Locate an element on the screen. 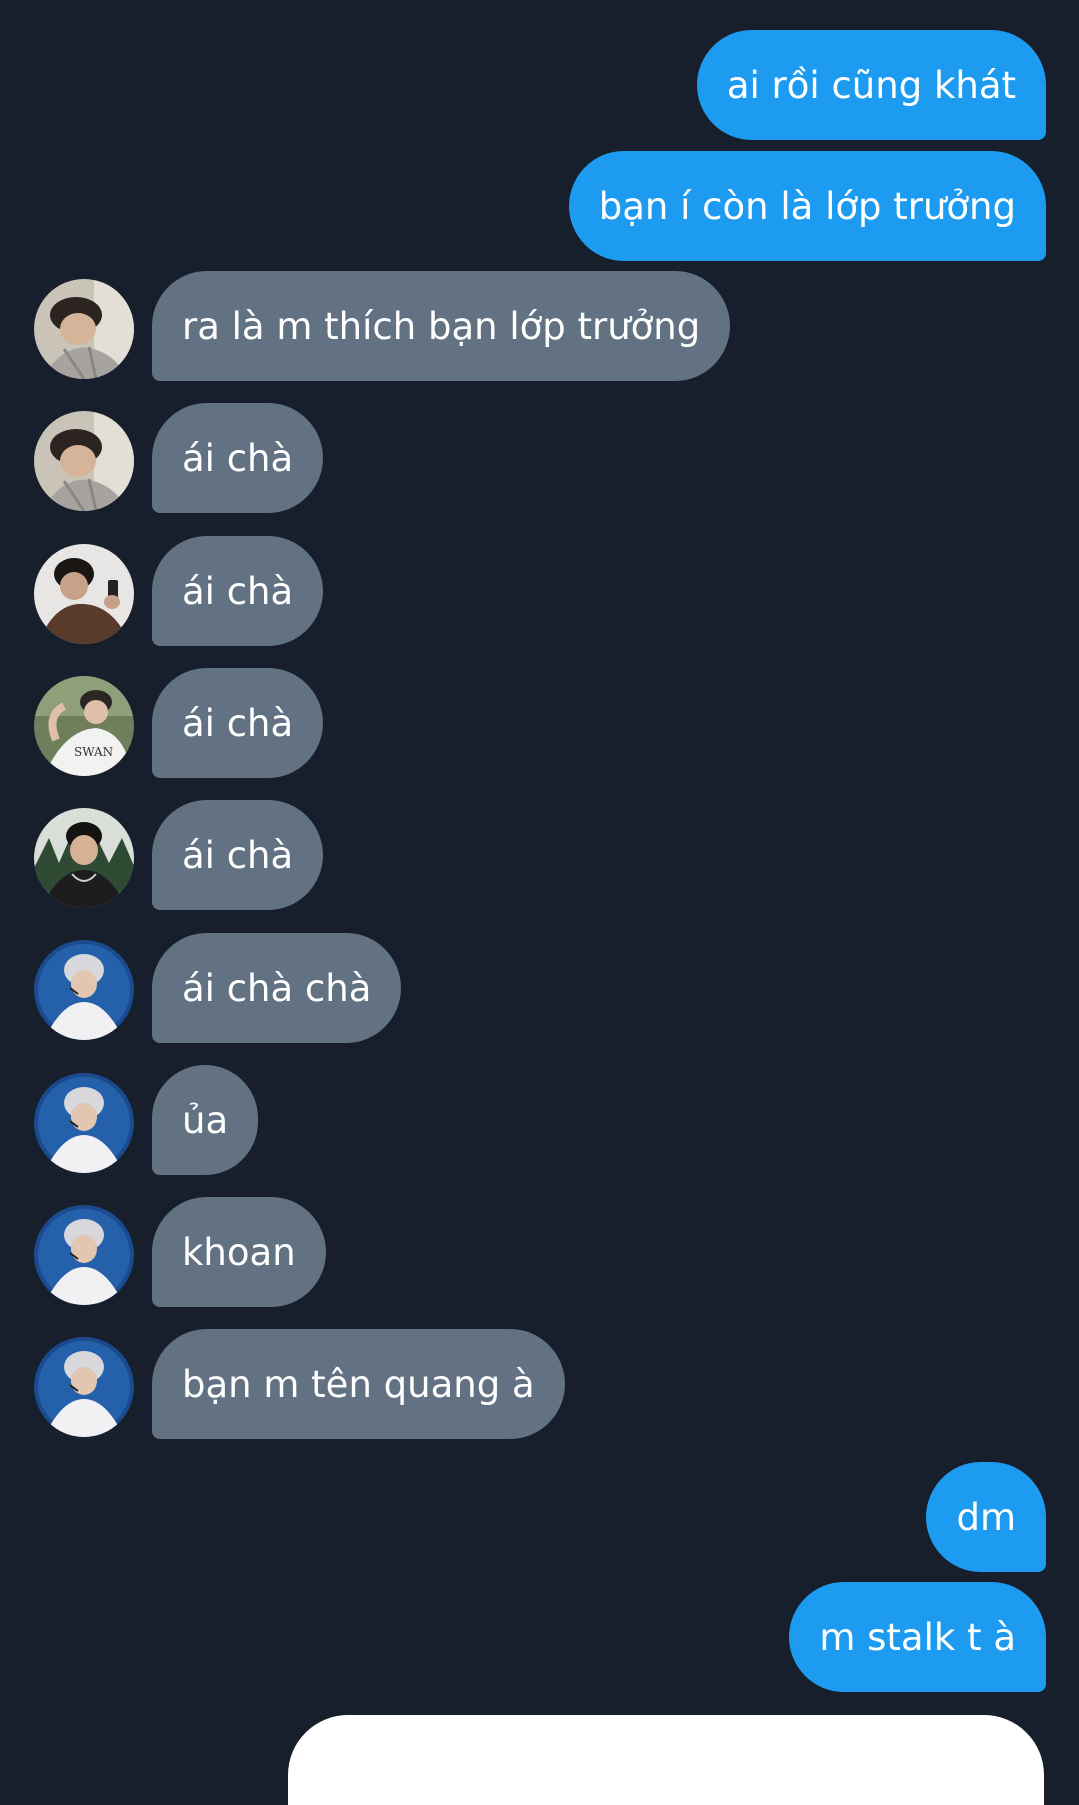 This screenshot has height=1805, width=1079. avatar-4-icon is located at coordinates (84, 858).